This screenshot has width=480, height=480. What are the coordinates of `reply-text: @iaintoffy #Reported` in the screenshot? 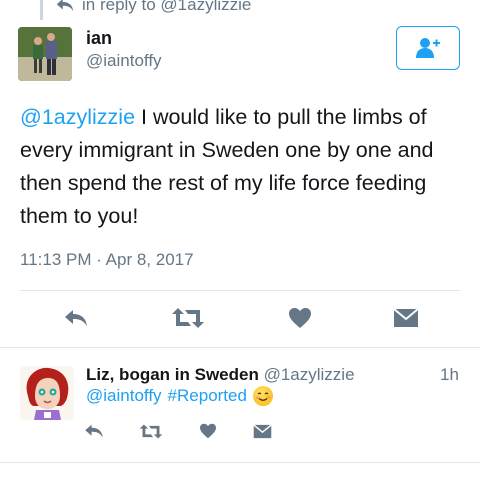 It's located at (179, 396).